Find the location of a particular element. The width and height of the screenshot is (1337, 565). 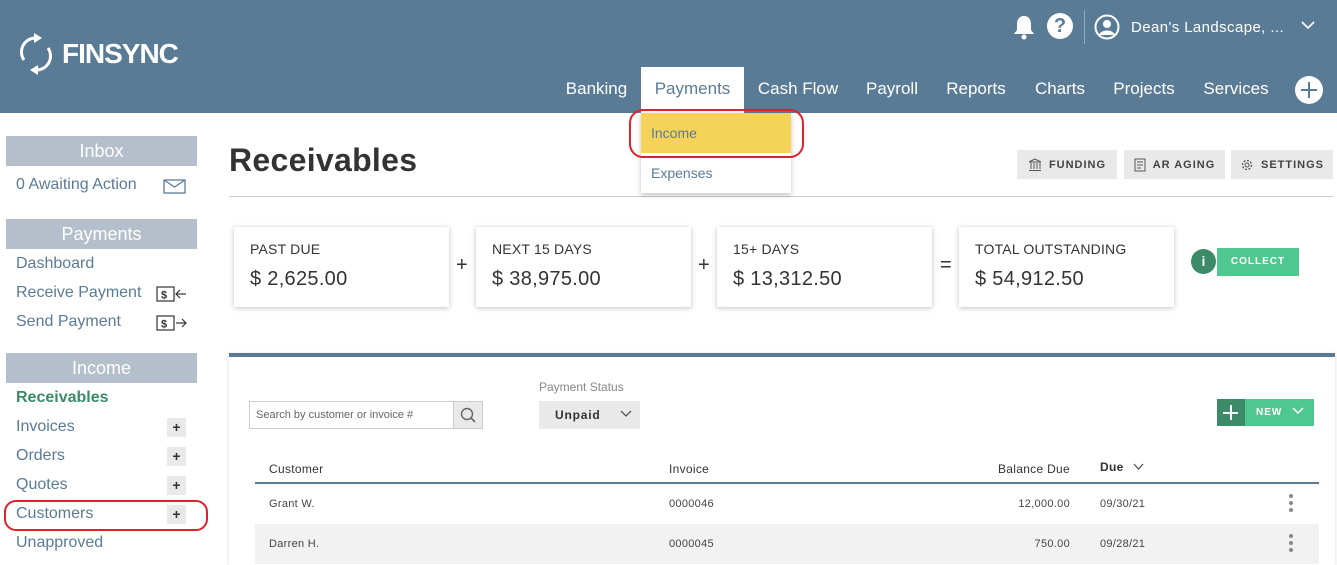

sidebar-heading-payments: Payments is located at coordinates (101, 234).